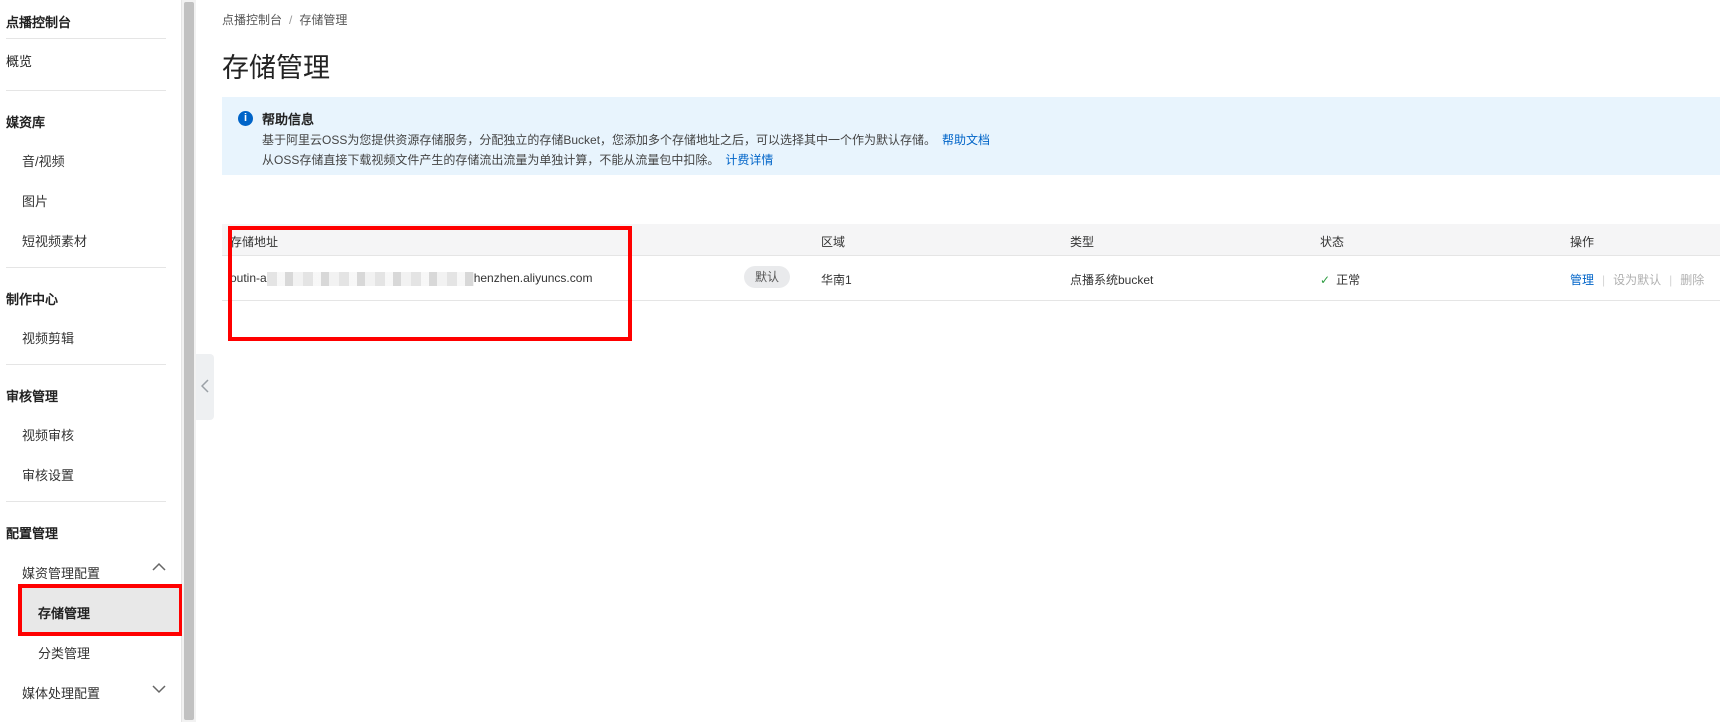  What do you see at coordinates (48, 434) in the screenshot?
I see `sidebar-item-video-review: 视频审核` at bounding box center [48, 434].